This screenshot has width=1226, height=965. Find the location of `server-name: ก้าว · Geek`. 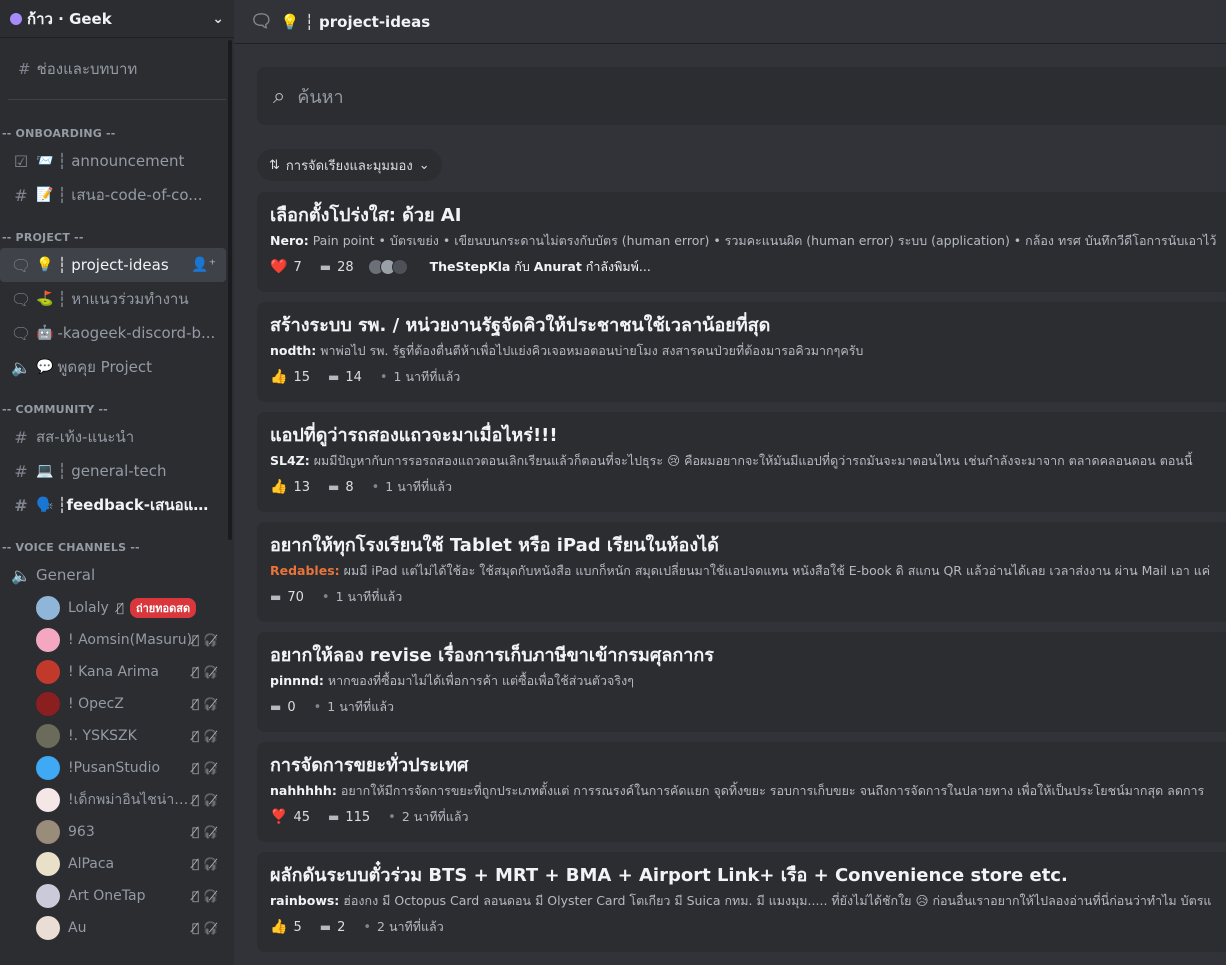

server-name: ก้าว · Geek is located at coordinates (69, 18).